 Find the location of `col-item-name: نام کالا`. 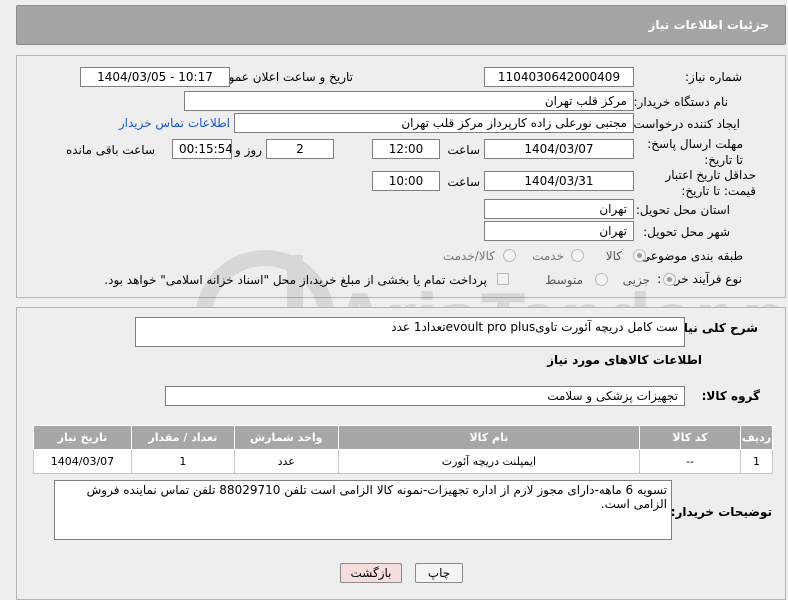

col-item-name: نام کالا is located at coordinates (489, 437).